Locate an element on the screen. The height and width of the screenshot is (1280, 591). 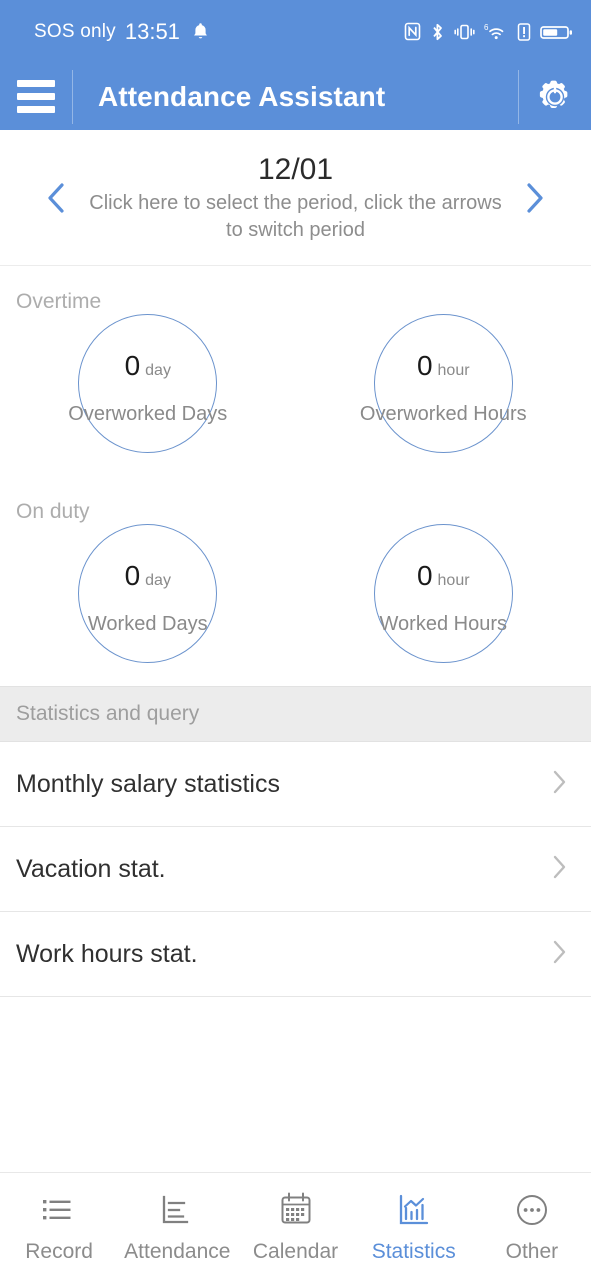
worked-days-unit: day is located at coordinates (158, 580).